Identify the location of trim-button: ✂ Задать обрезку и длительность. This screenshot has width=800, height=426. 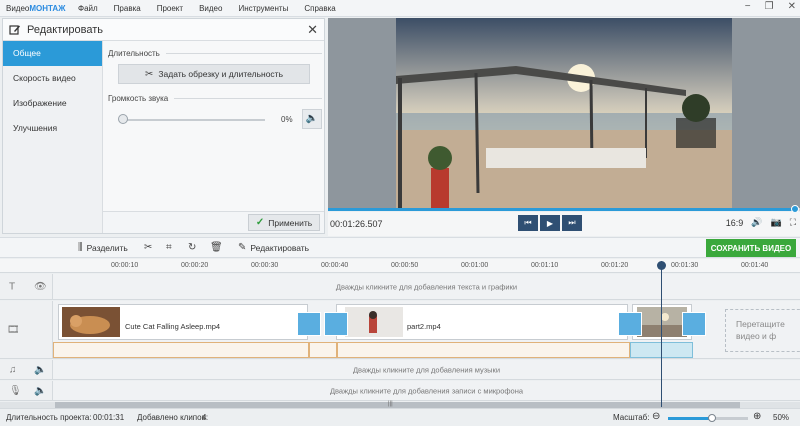
(214, 74).